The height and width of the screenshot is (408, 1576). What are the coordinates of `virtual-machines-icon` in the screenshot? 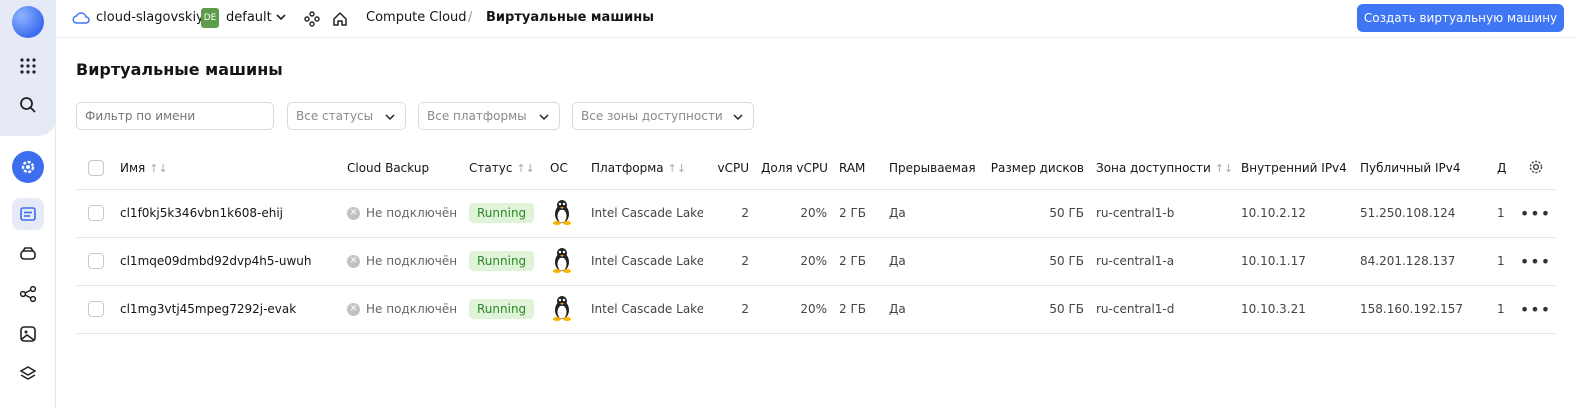 It's located at (28, 214).